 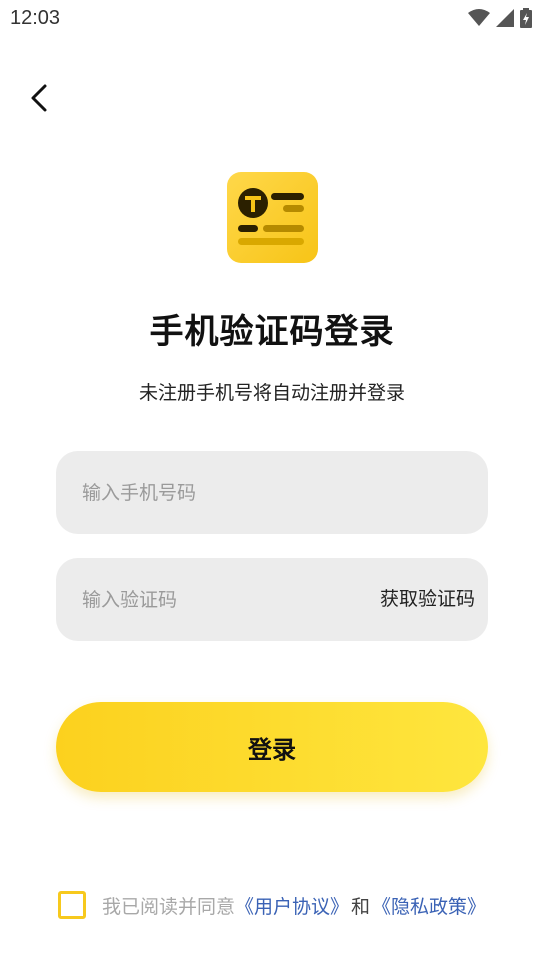 I want to click on chevron-left-icon, so click(x=39, y=100).